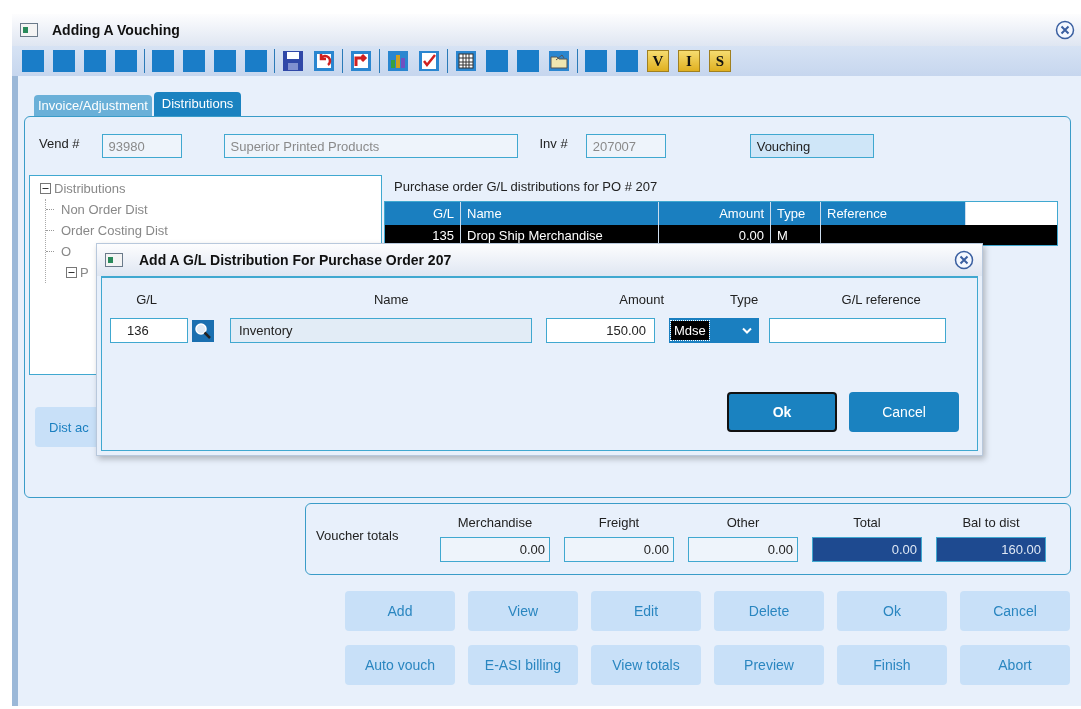 The width and height of the screenshot is (1081, 709). What do you see at coordinates (991, 549) in the screenshot?
I see `total-field: 160.00` at bounding box center [991, 549].